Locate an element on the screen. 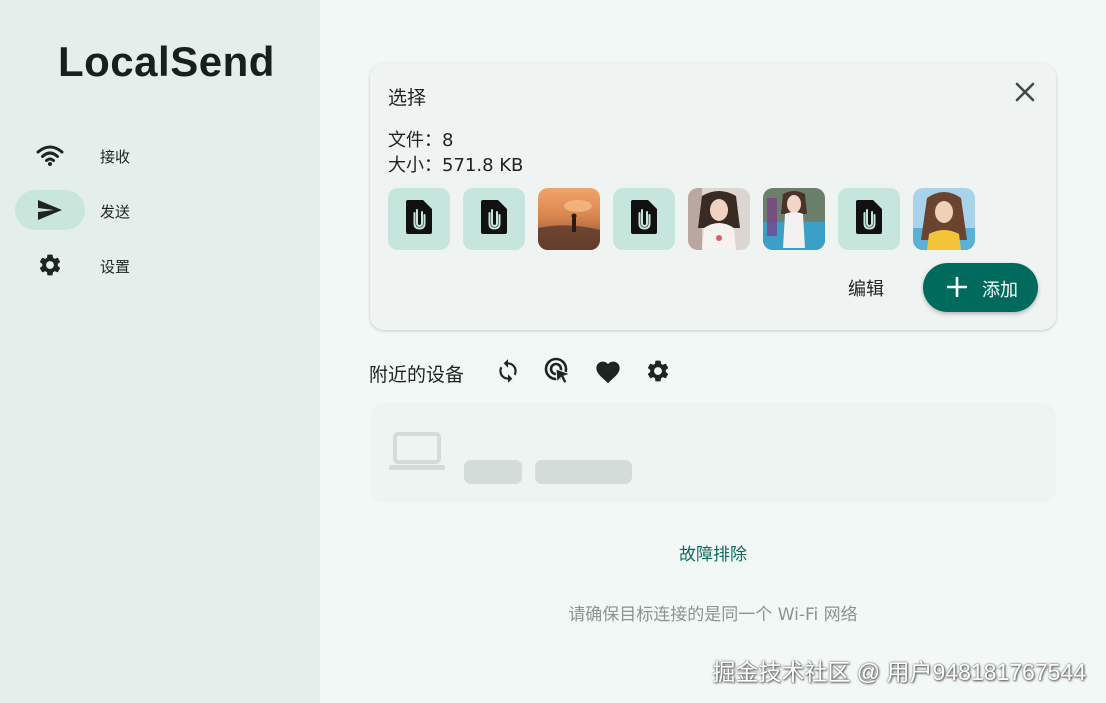 Image resolution: width=1106 pixels, height=703 pixels. add-button: 添加 is located at coordinates (980, 287).